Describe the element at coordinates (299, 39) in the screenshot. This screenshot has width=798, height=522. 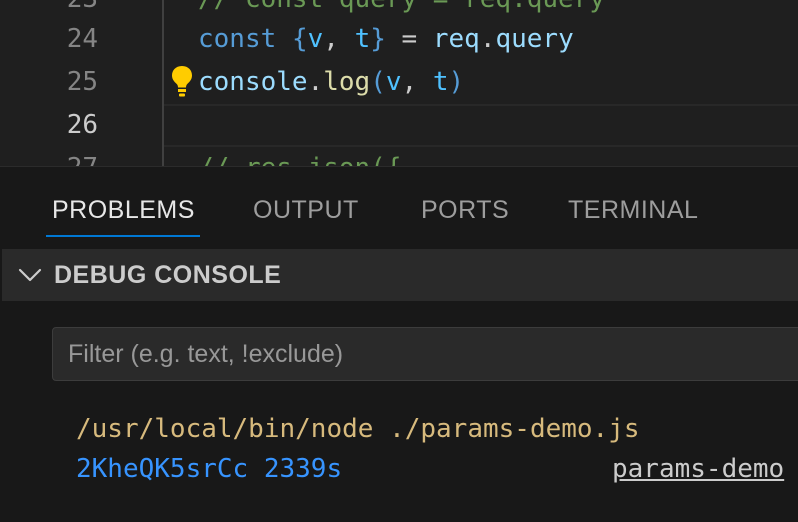
I see `brace-token: {` at that location.